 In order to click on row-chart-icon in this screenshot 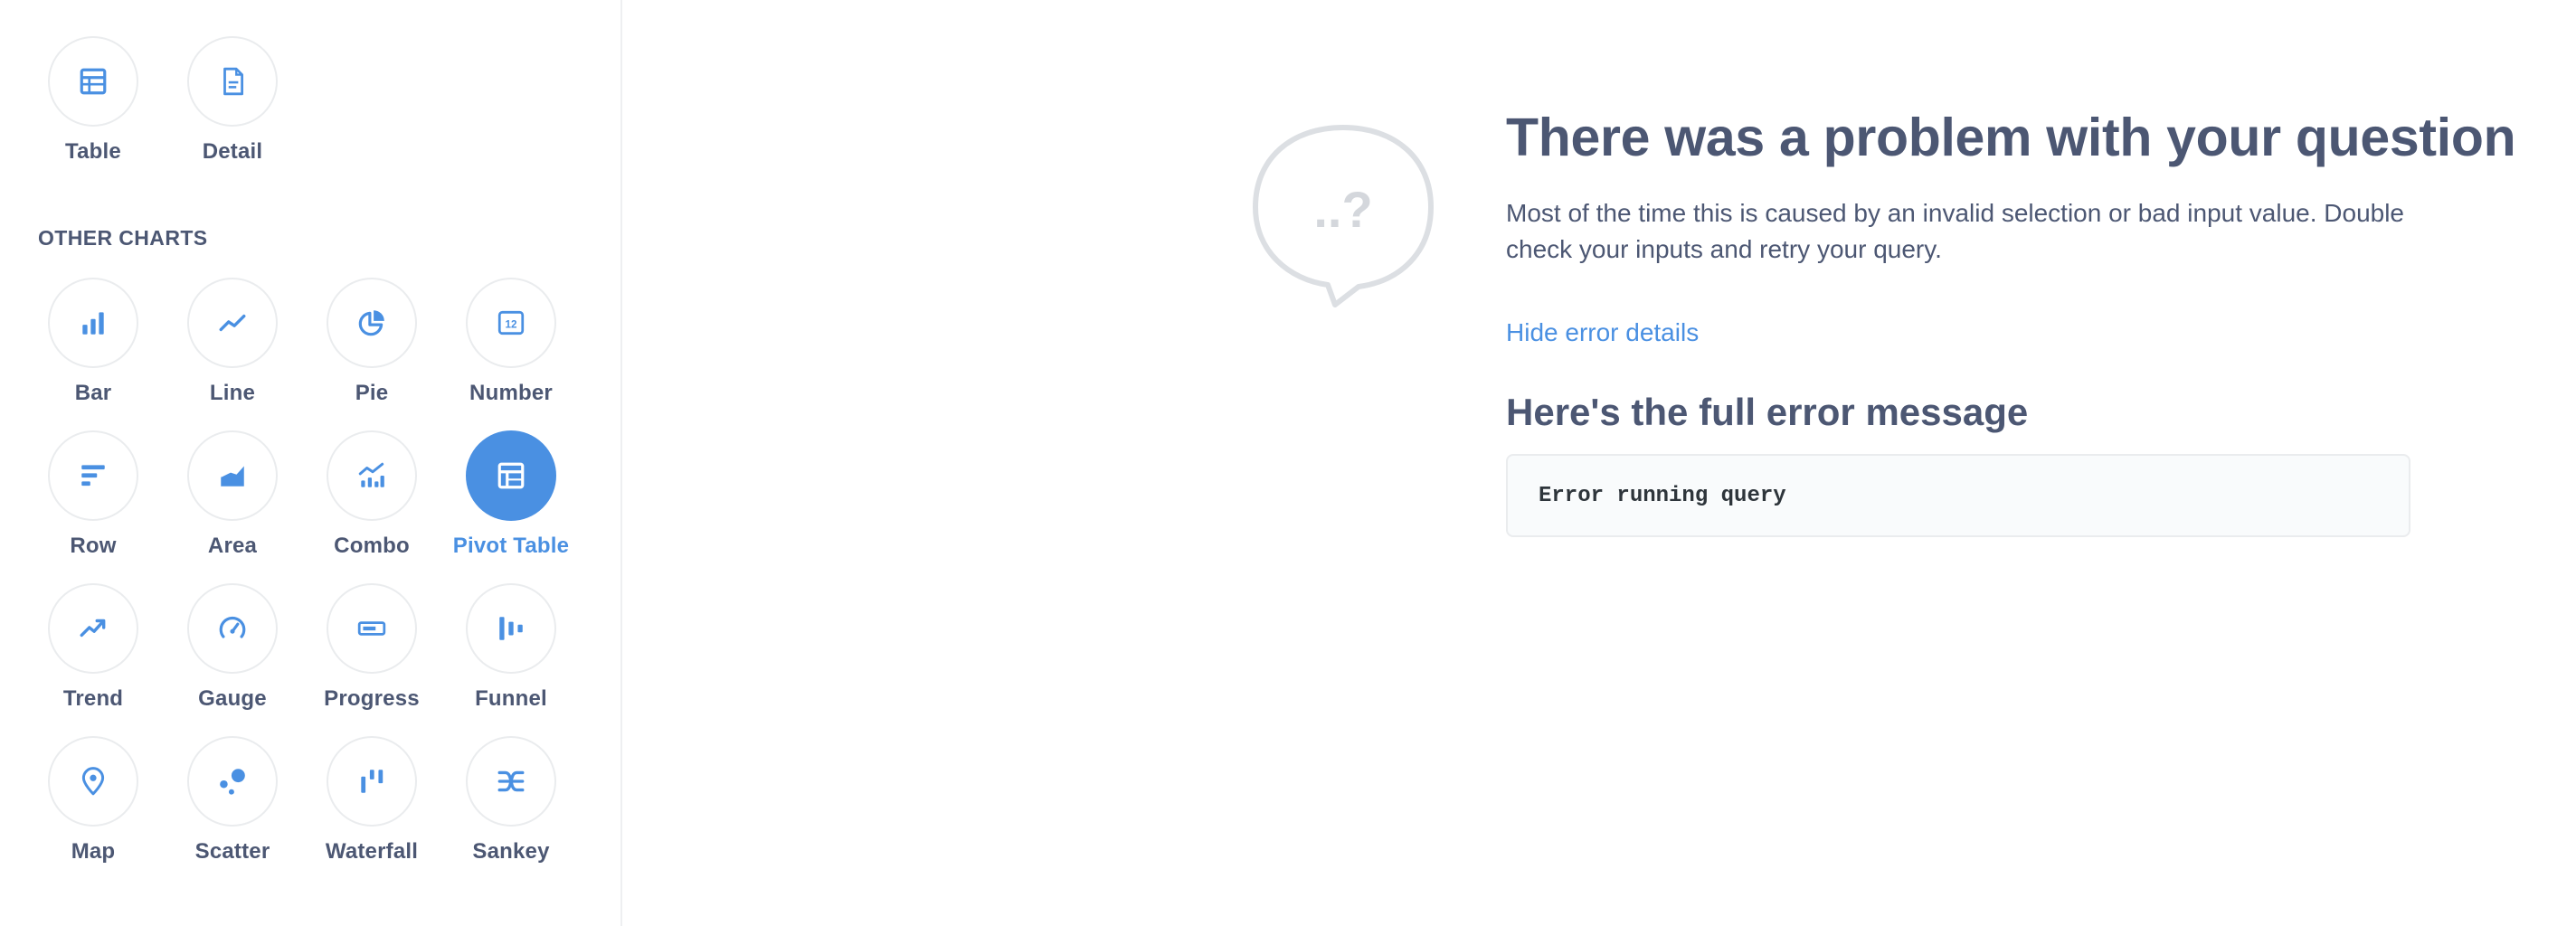, I will do `click(93, 476)`.